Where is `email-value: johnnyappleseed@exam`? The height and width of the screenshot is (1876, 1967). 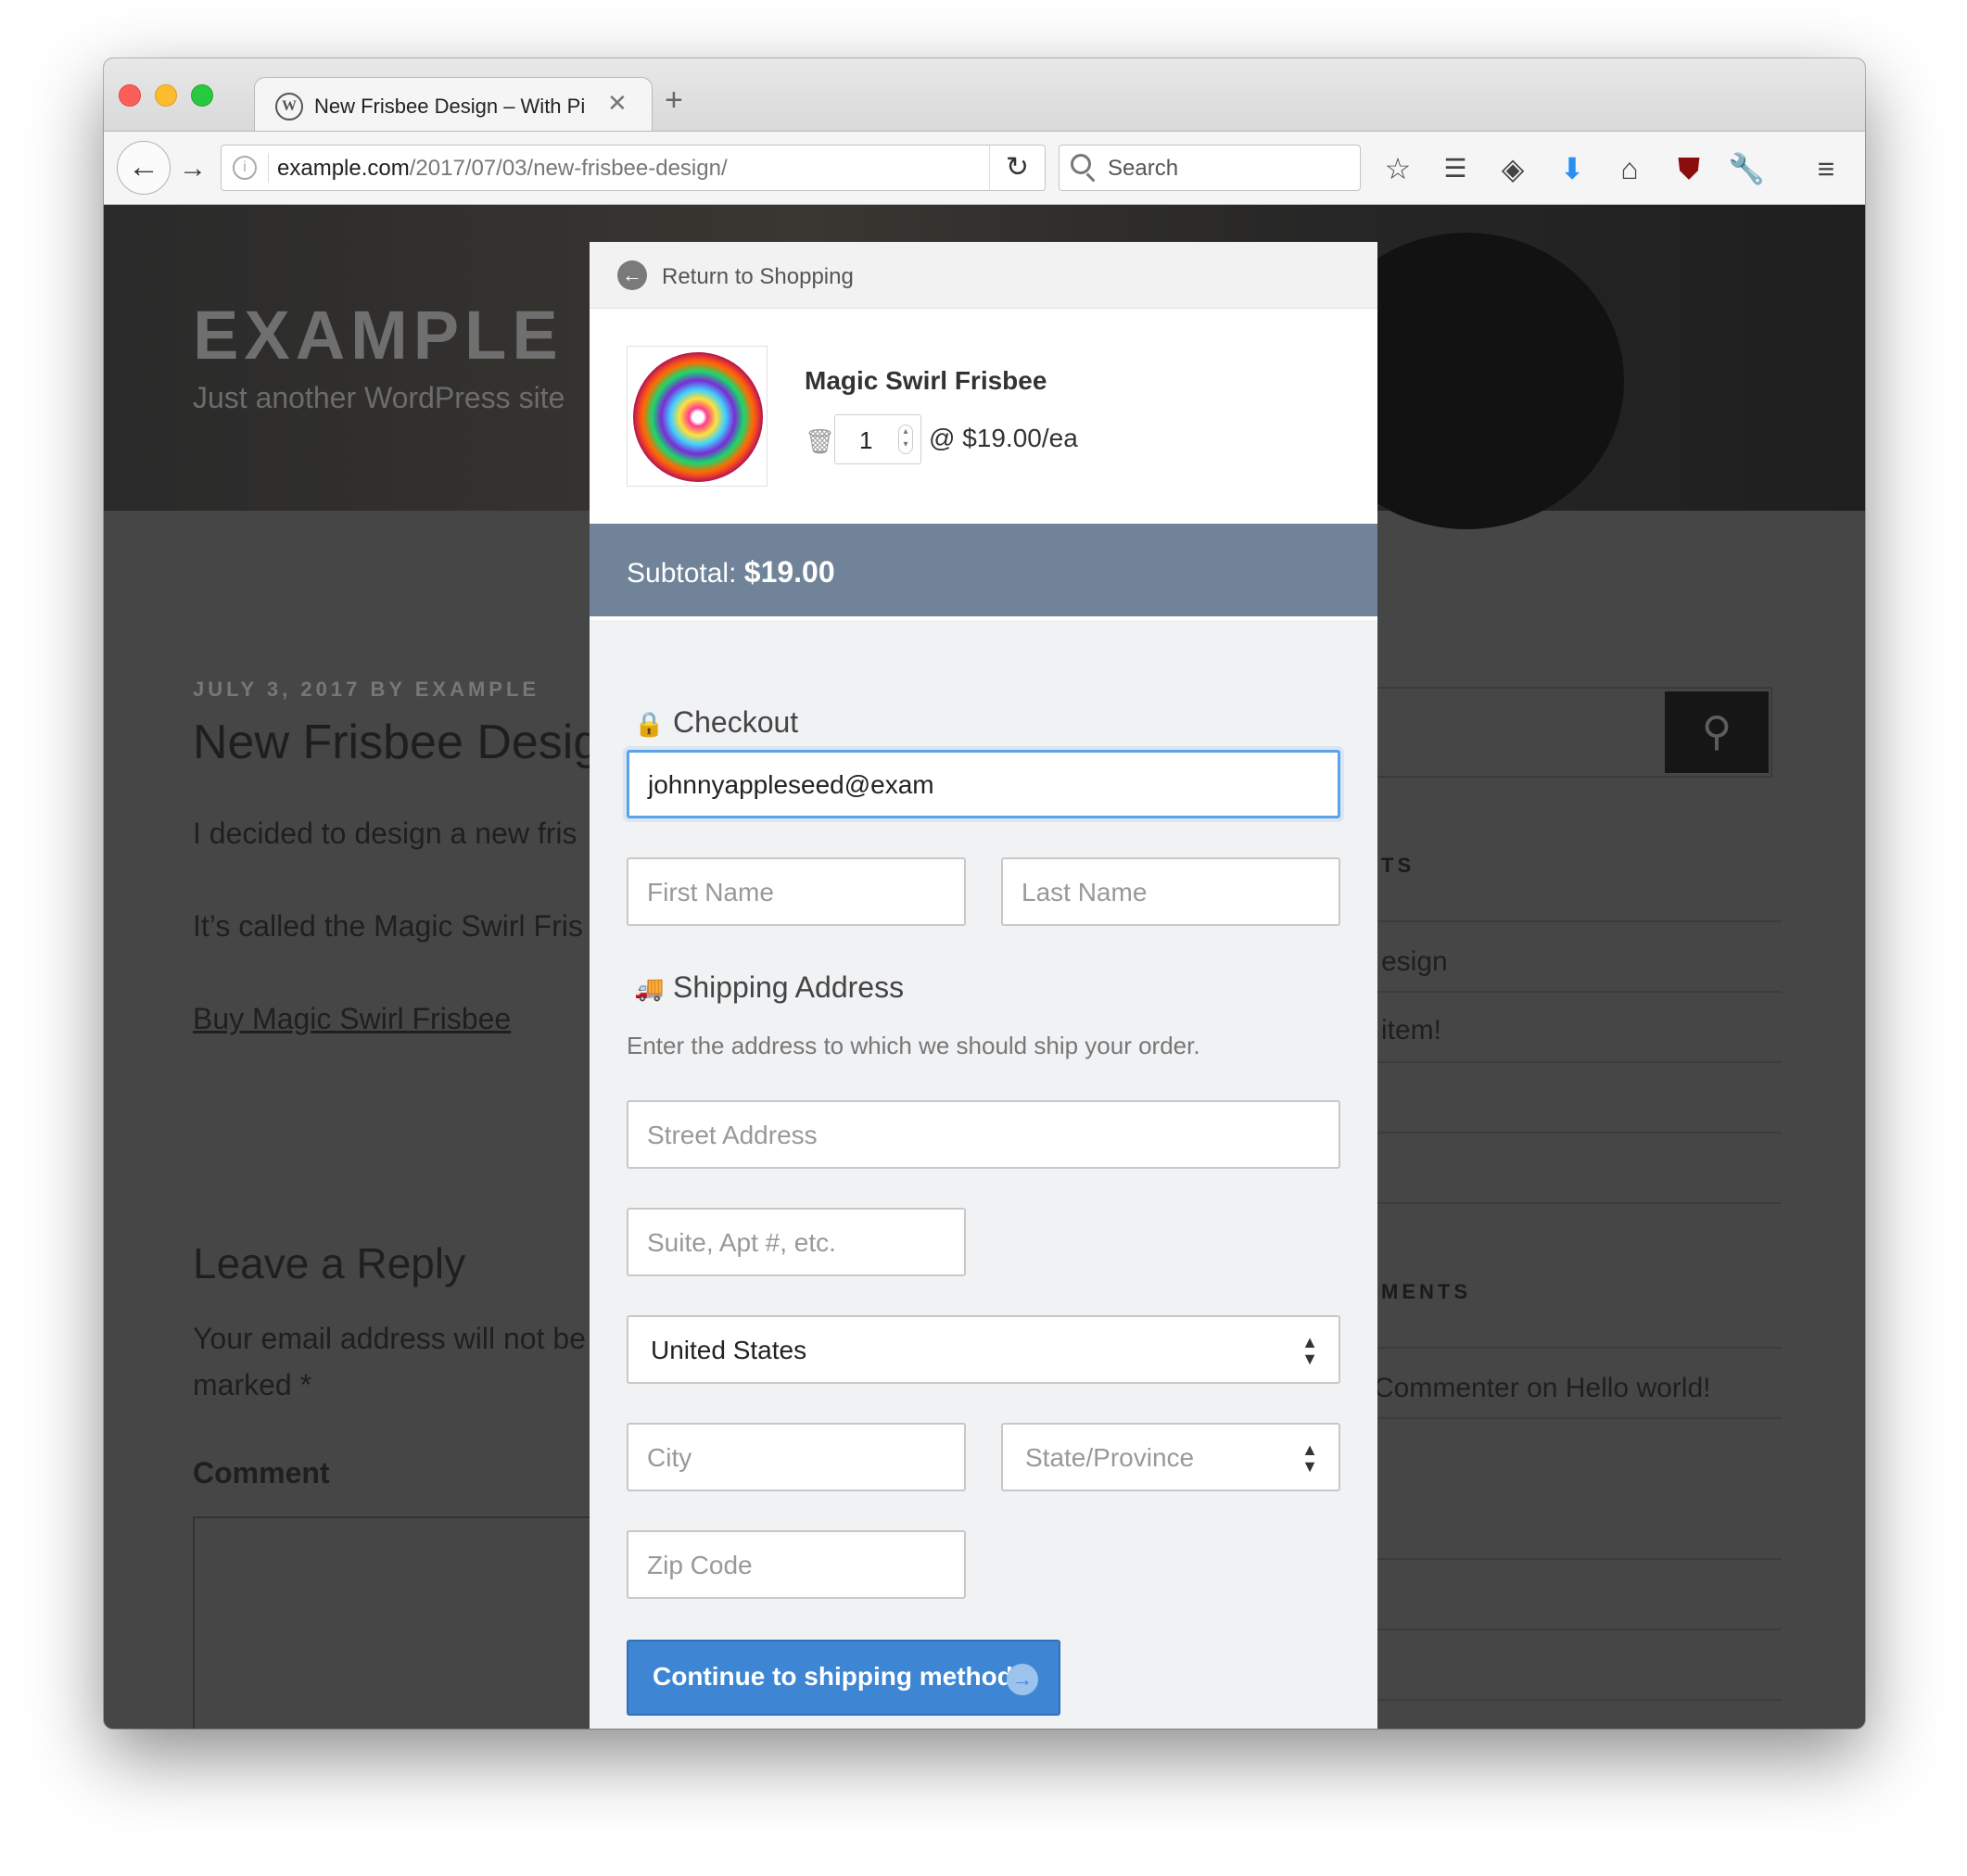 email-value: johnnyappleseed@exam is located at coordinates (791, 784).